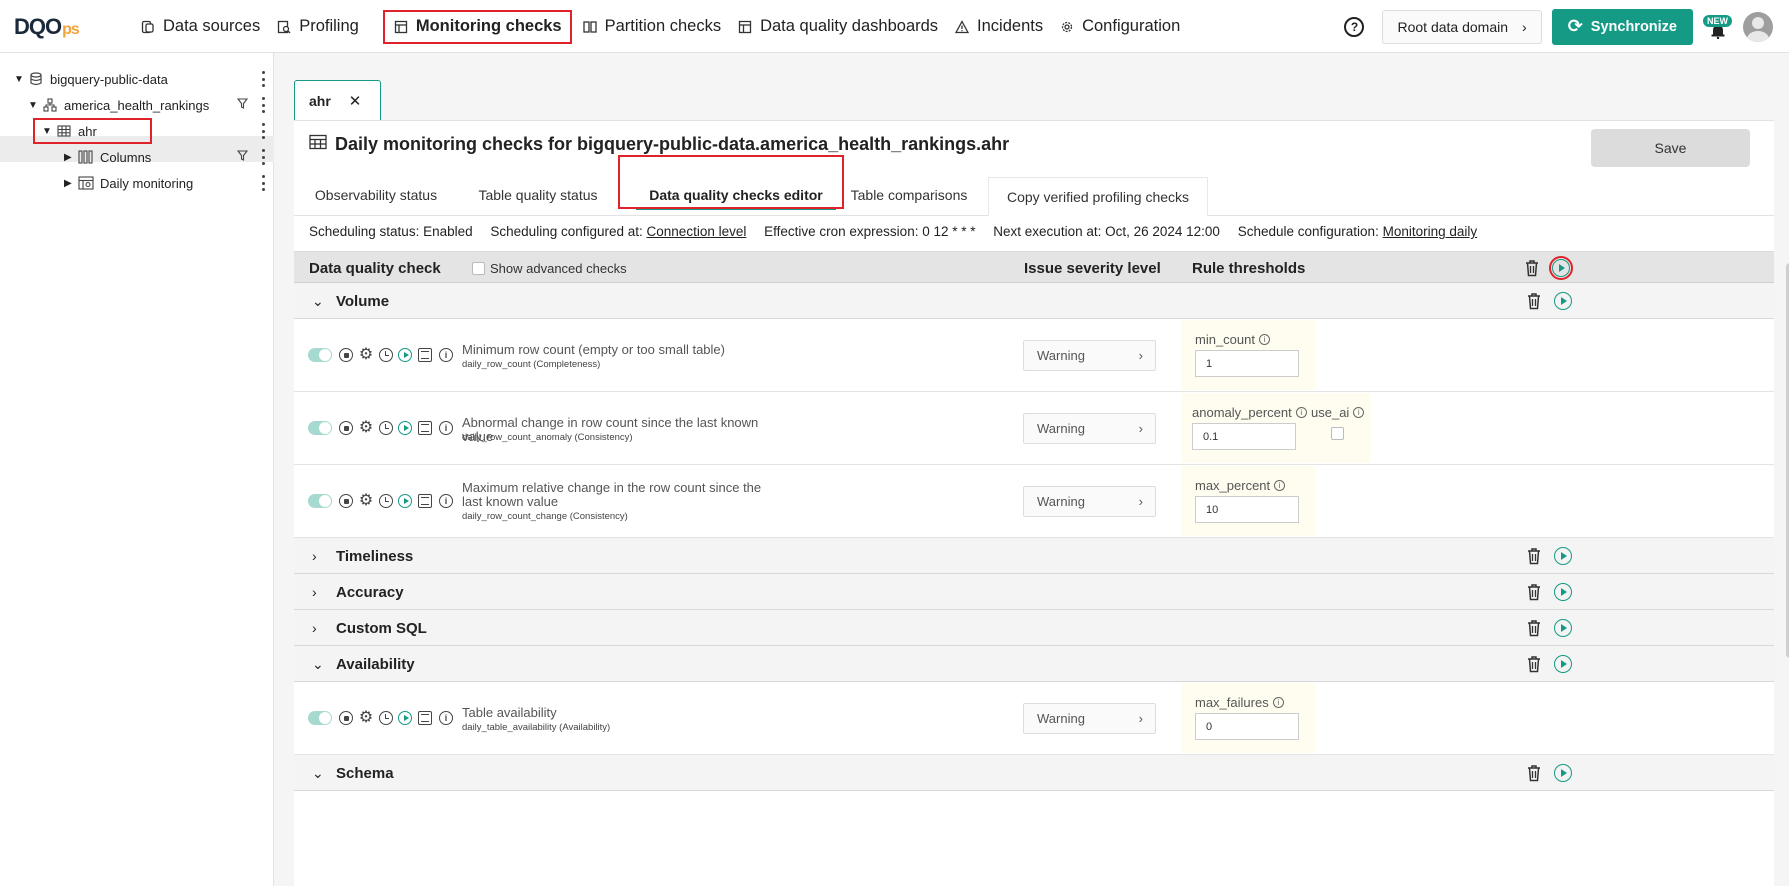 The image size is (1789, 886). Describe the element at coordinates (1034, 664) in the screenshot. I see `group-availability: ⌄ Availability` at that location.